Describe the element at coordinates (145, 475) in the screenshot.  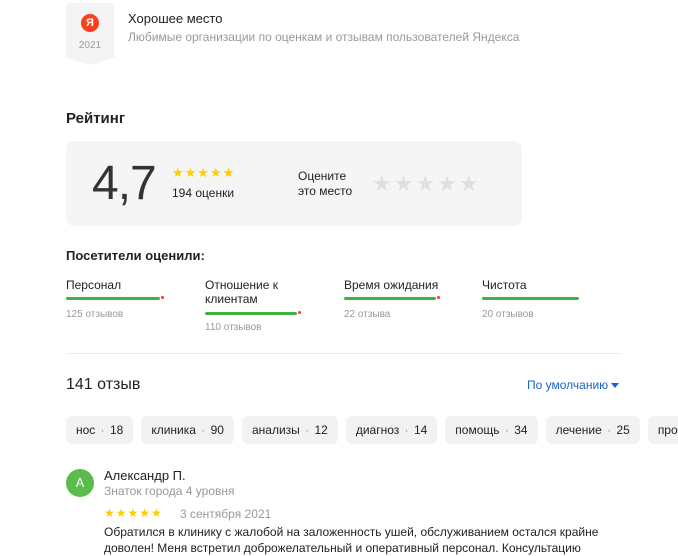
I see `review-author: Александр П.` at that location.